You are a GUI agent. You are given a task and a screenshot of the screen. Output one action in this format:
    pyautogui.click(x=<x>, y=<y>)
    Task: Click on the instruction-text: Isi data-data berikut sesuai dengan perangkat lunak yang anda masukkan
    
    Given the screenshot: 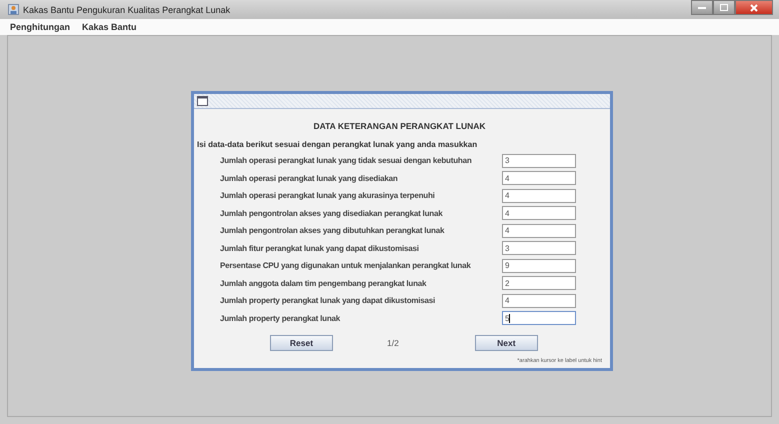 What is the action you would take?
    pyautogui.click(x=337, y=144)
    